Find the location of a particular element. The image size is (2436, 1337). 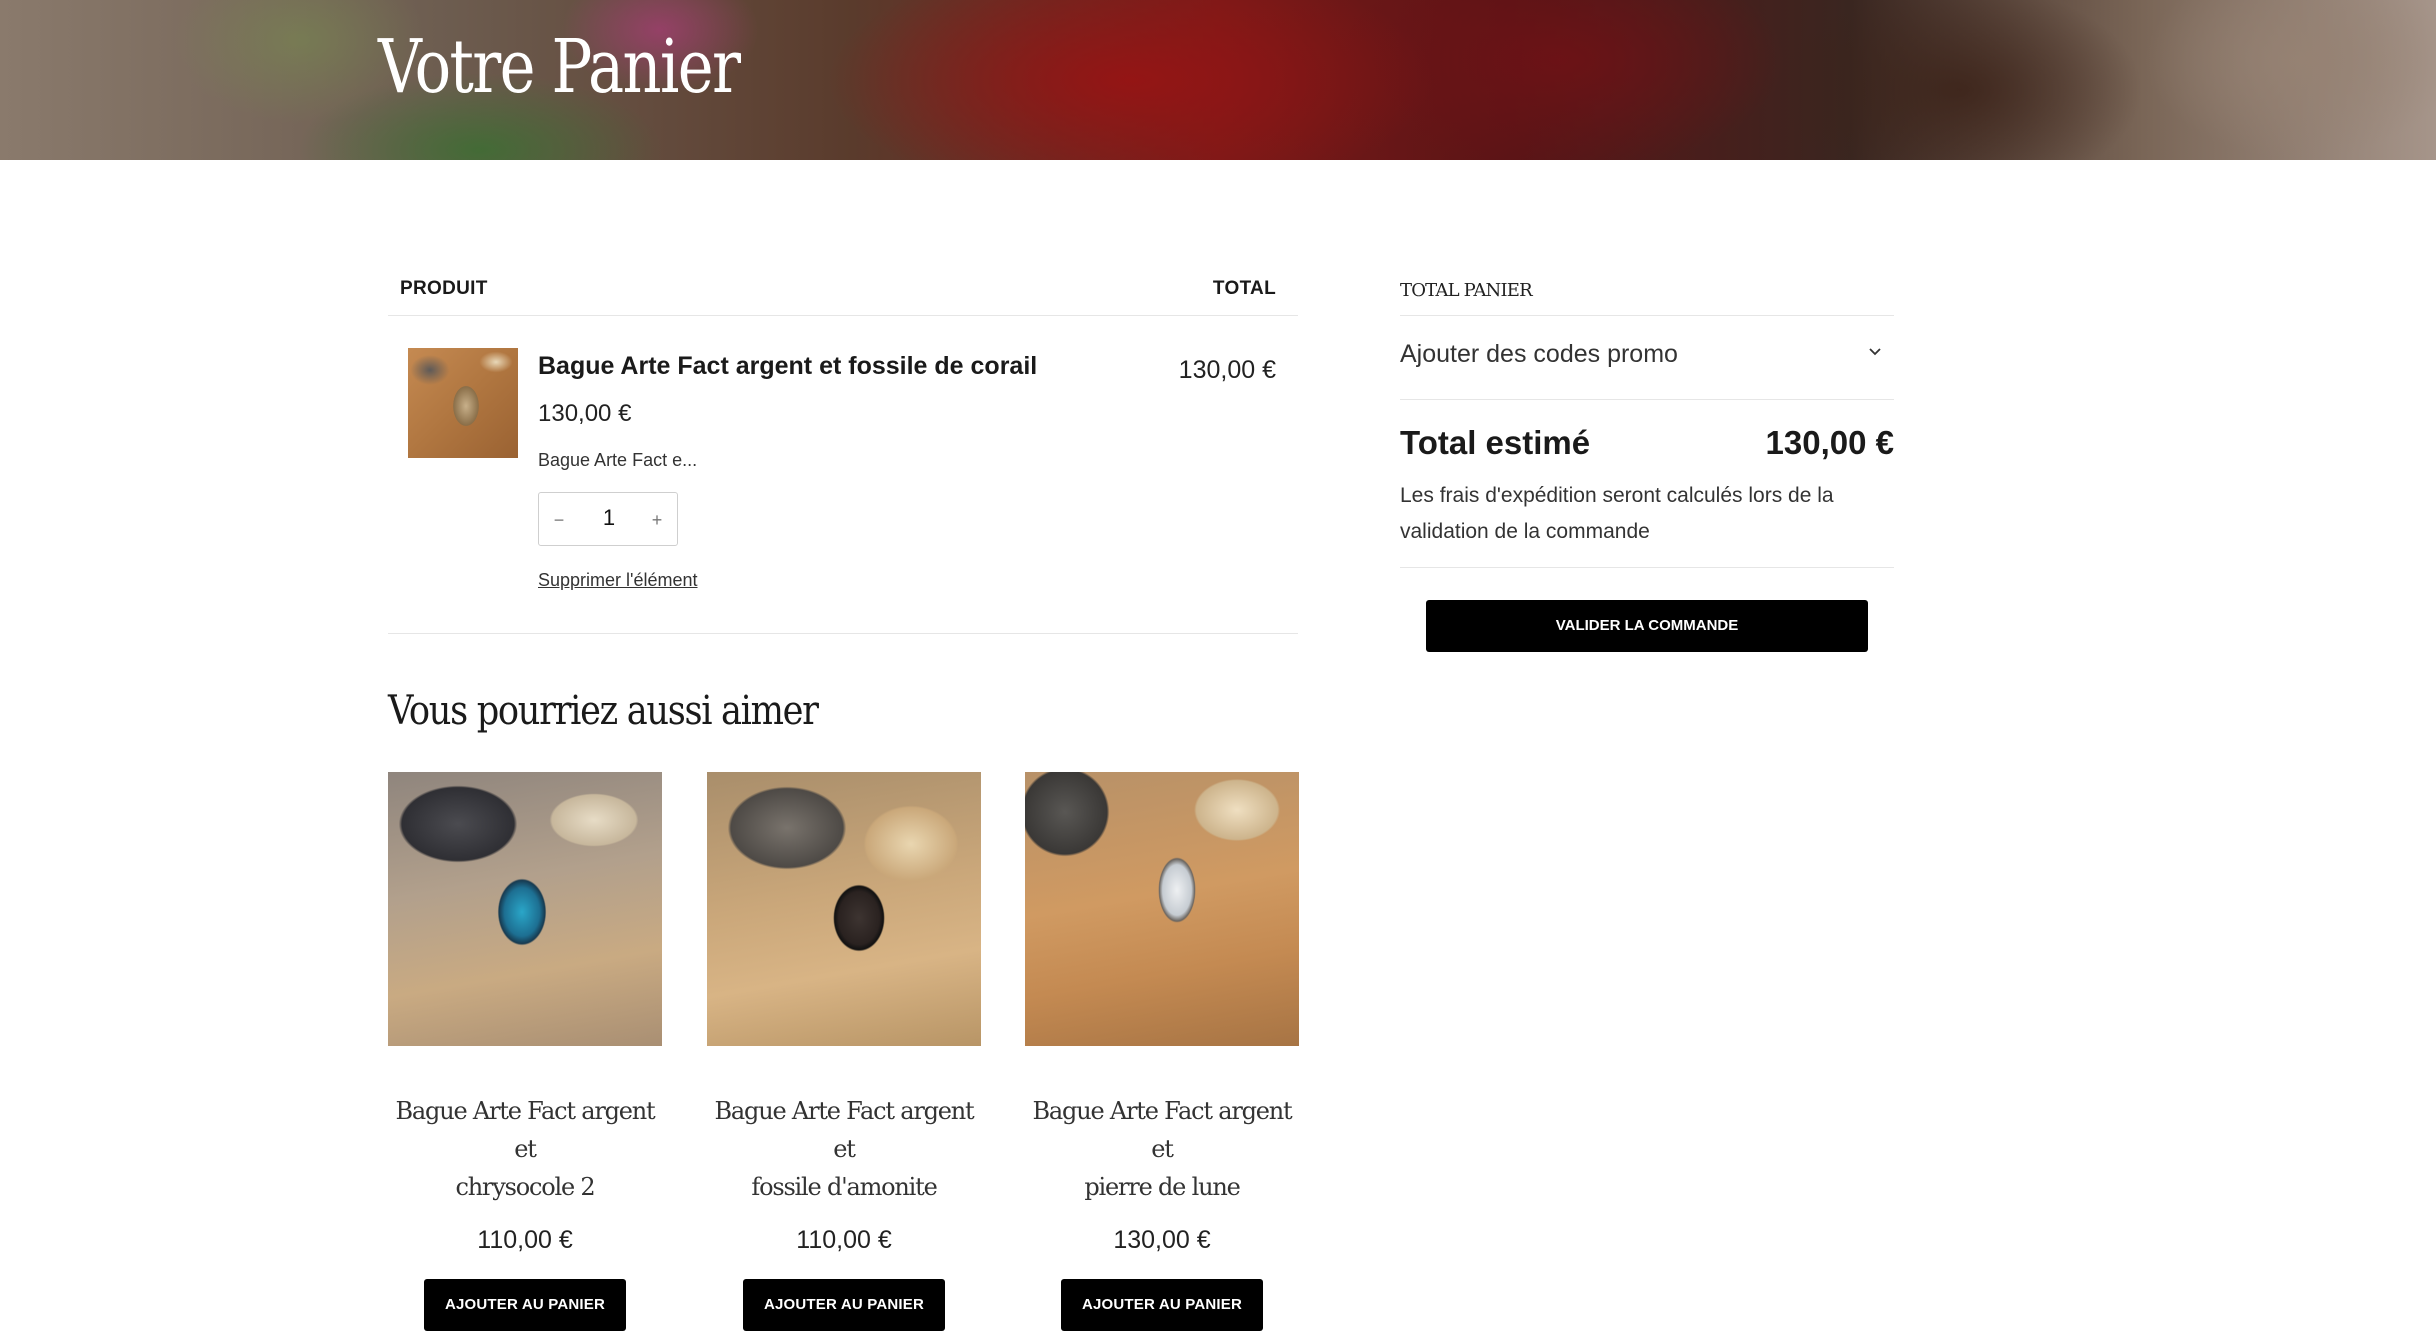

estimated-total-label: Total estimé is located at coordinates (1495, 442).